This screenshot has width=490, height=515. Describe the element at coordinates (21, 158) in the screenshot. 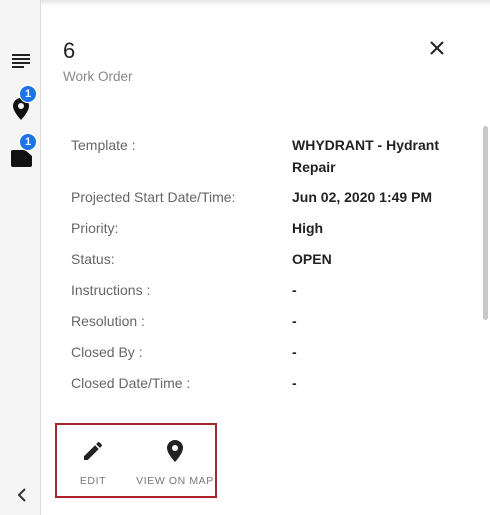

I see `note-icon` at that location.